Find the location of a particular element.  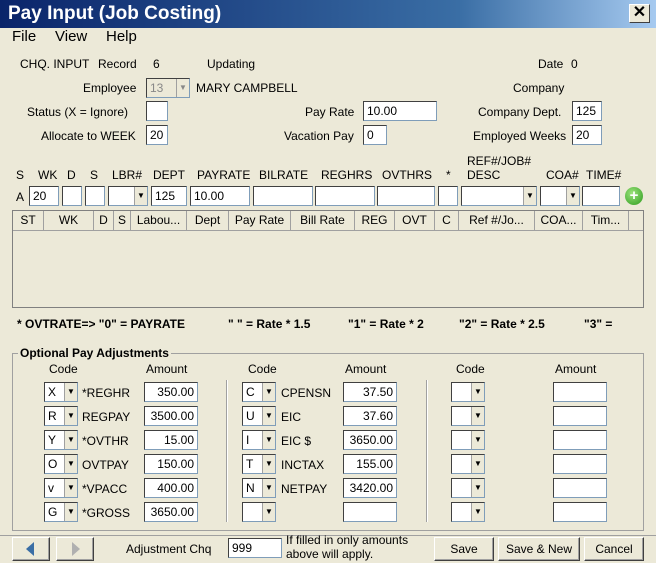

employee-select: 13 ▼ is located at coordinates (168, 88).